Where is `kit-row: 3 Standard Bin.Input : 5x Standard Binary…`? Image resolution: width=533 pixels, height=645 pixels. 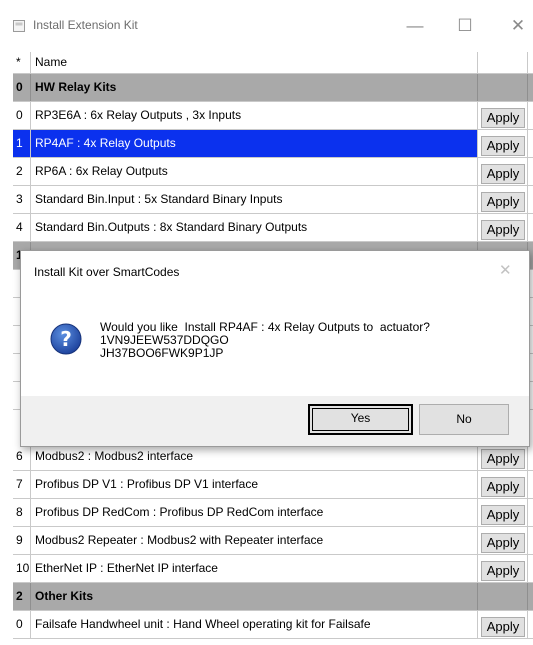 kit-row: 3 Standard Bin.Input : 5x Standard Binary… is located at coordinates (273, 200).